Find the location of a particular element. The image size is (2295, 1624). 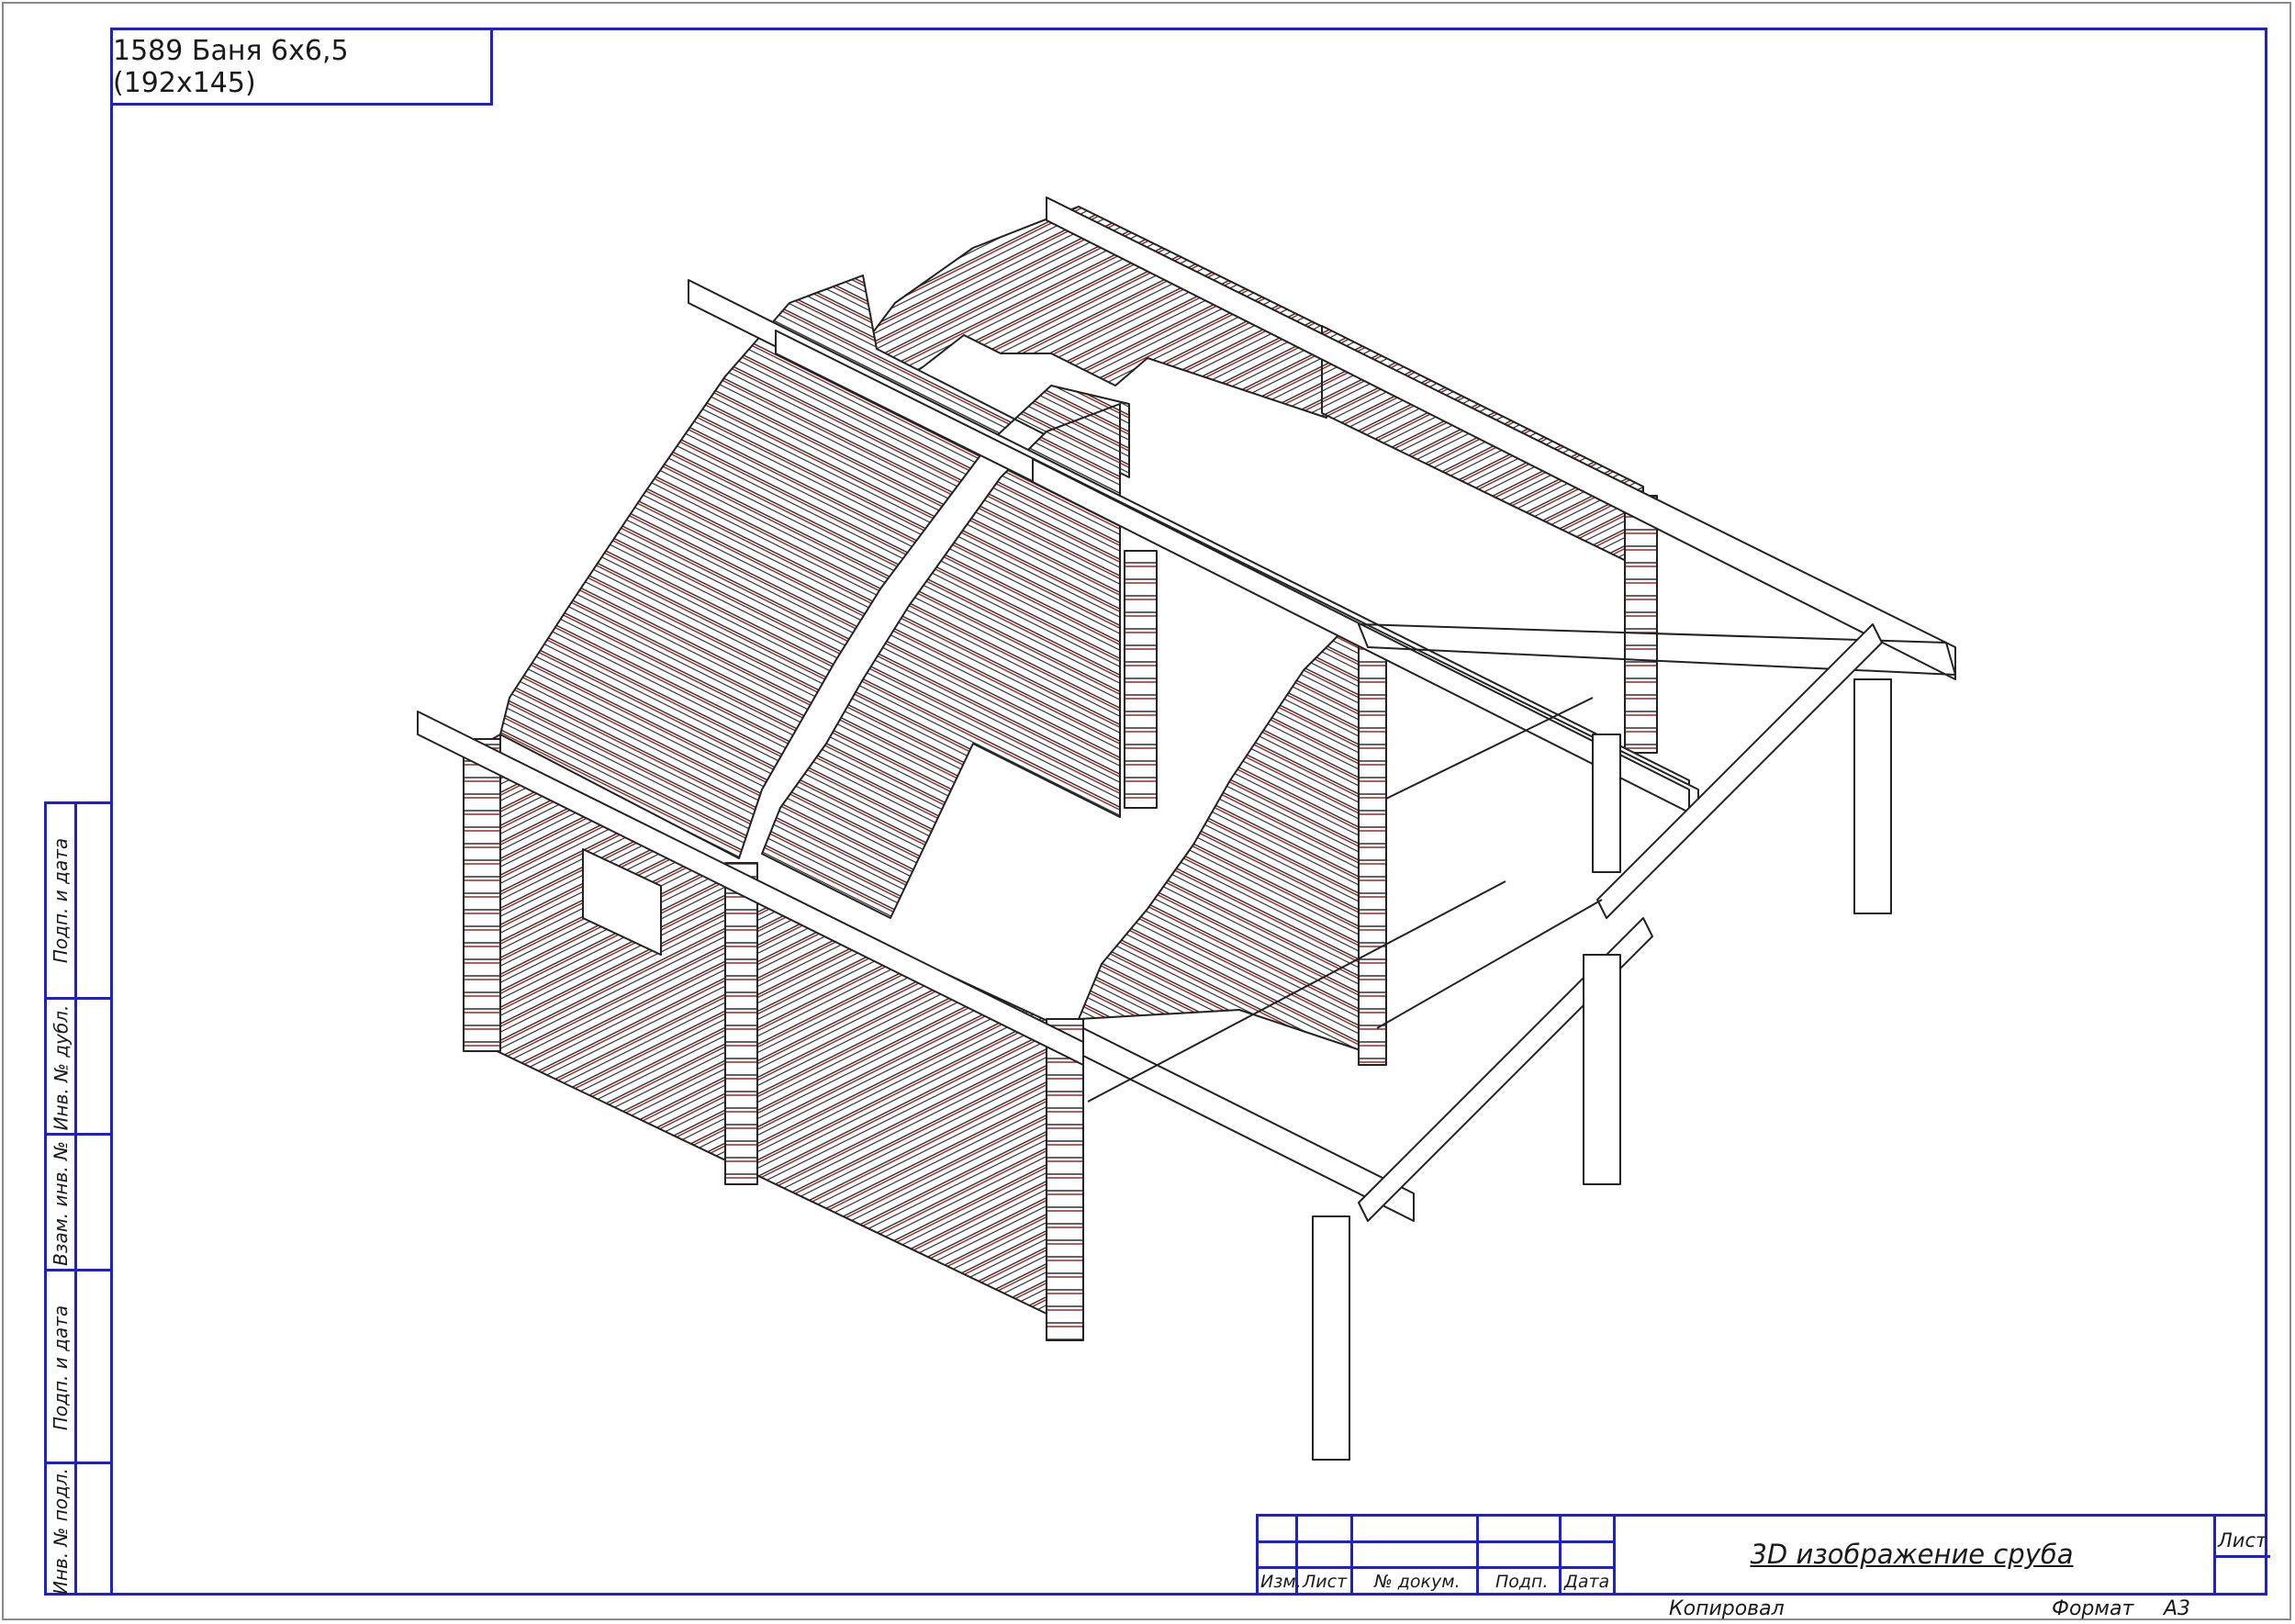

corner-notch-front is located at coordinates (1065, 1179).